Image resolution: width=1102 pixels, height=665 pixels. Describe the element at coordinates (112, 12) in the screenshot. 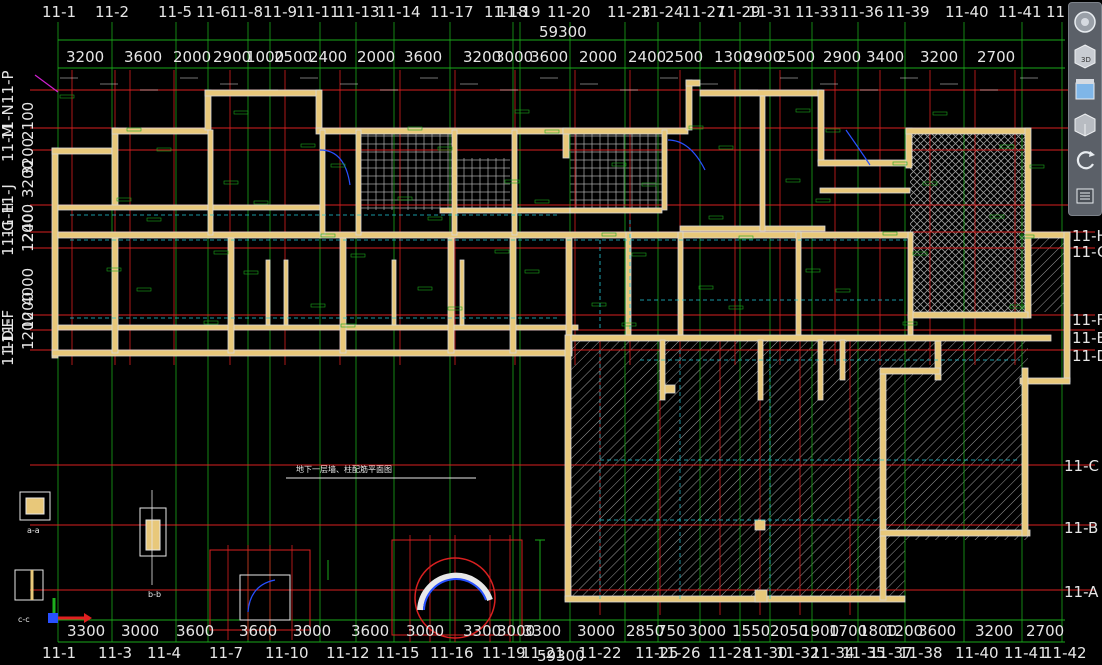

I see `axis-label-top: 11-2` at that location.